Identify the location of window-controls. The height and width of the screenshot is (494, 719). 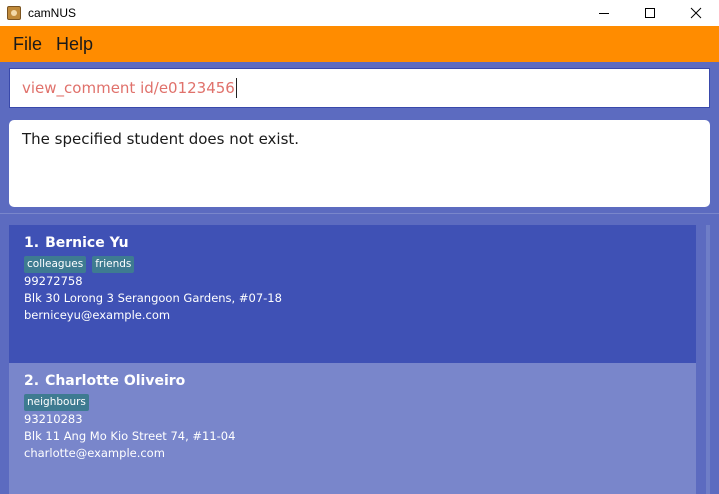
(650, 13).